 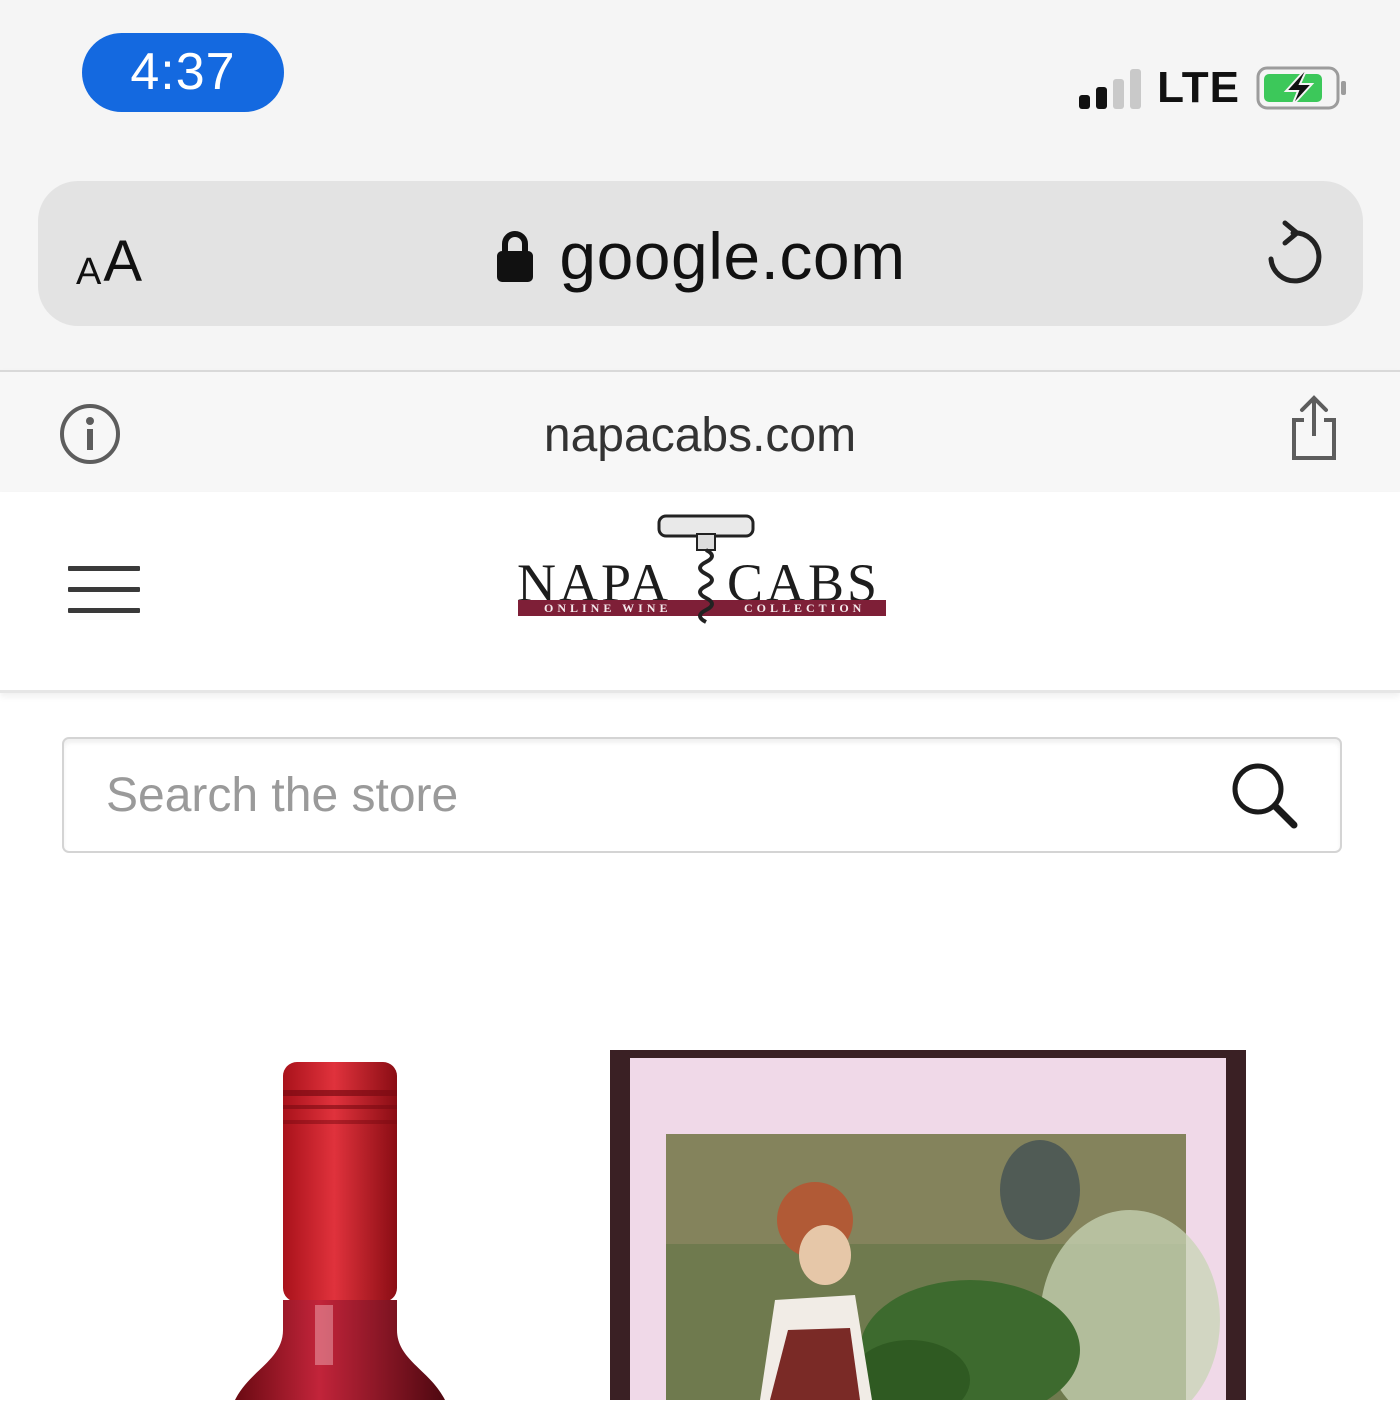 What do you see at coordinates (340, 1231) in the screenshot?
I see `red-wine-bottle-image` at bounding box center [340, 1231].